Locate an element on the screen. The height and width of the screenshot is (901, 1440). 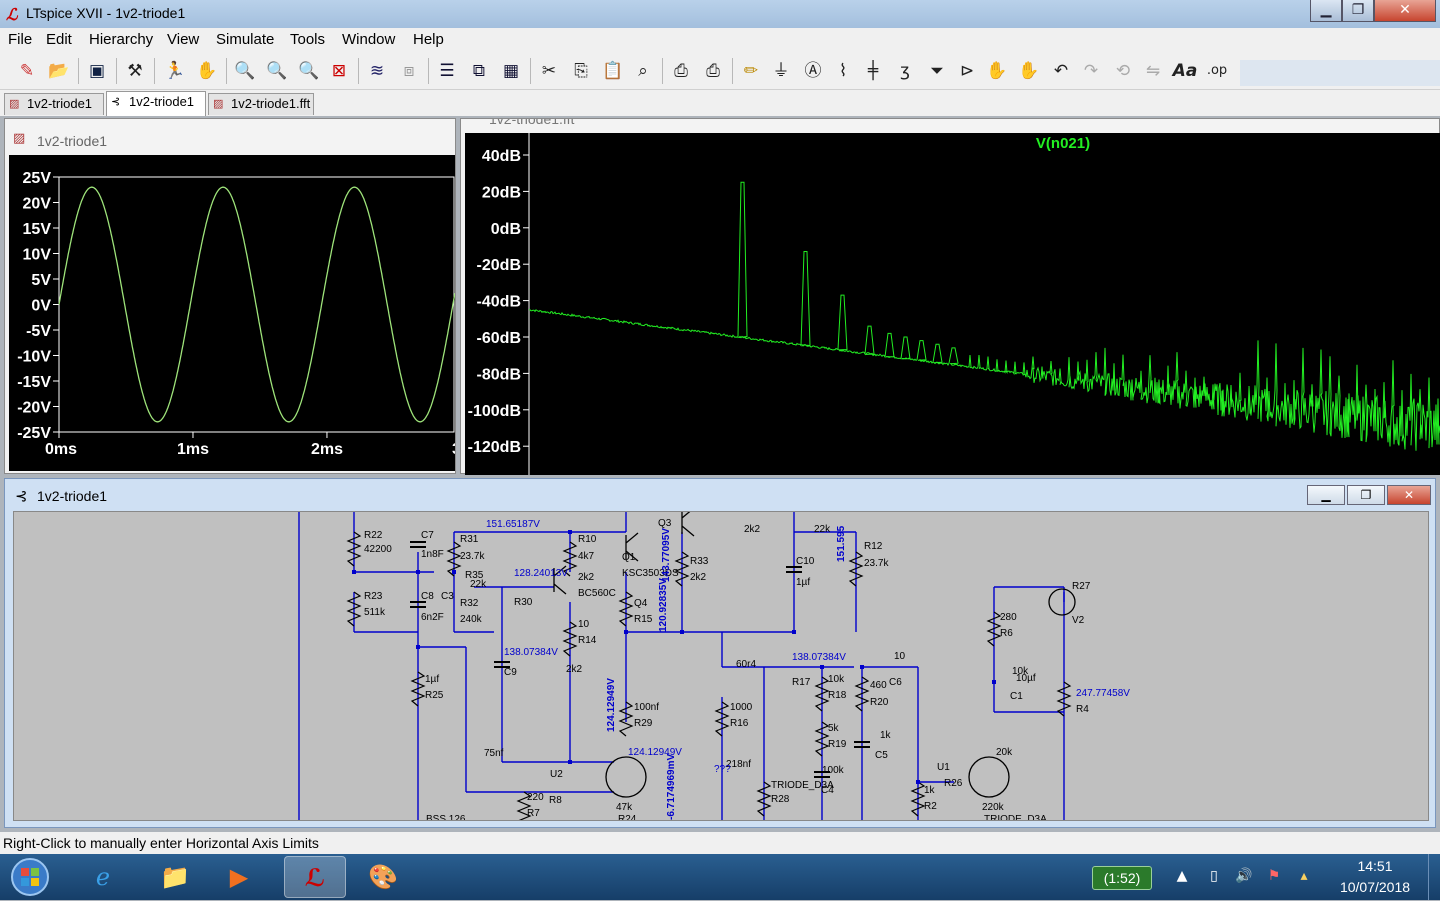
menu-simulate: Simulate is located at coordinates (245, 39).